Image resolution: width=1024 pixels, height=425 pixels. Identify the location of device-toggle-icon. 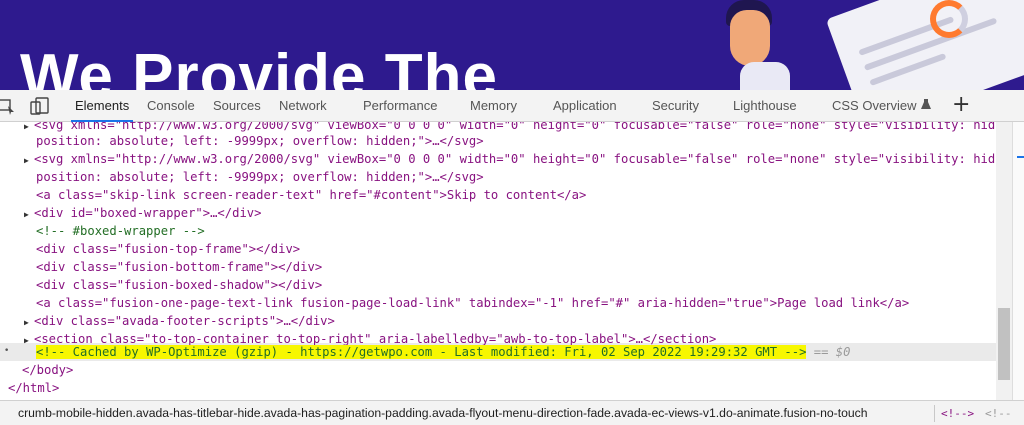
(40, 106).